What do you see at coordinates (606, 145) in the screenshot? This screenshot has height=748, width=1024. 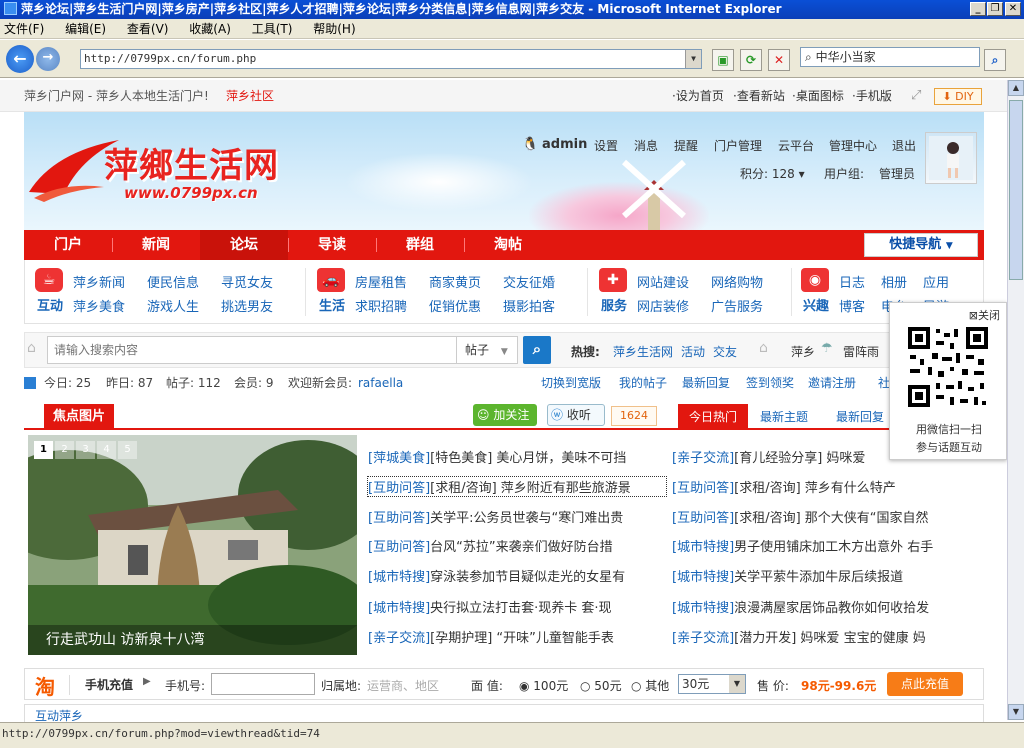 I see `user-link-settings: 设置` at bounding box center [606, 145].